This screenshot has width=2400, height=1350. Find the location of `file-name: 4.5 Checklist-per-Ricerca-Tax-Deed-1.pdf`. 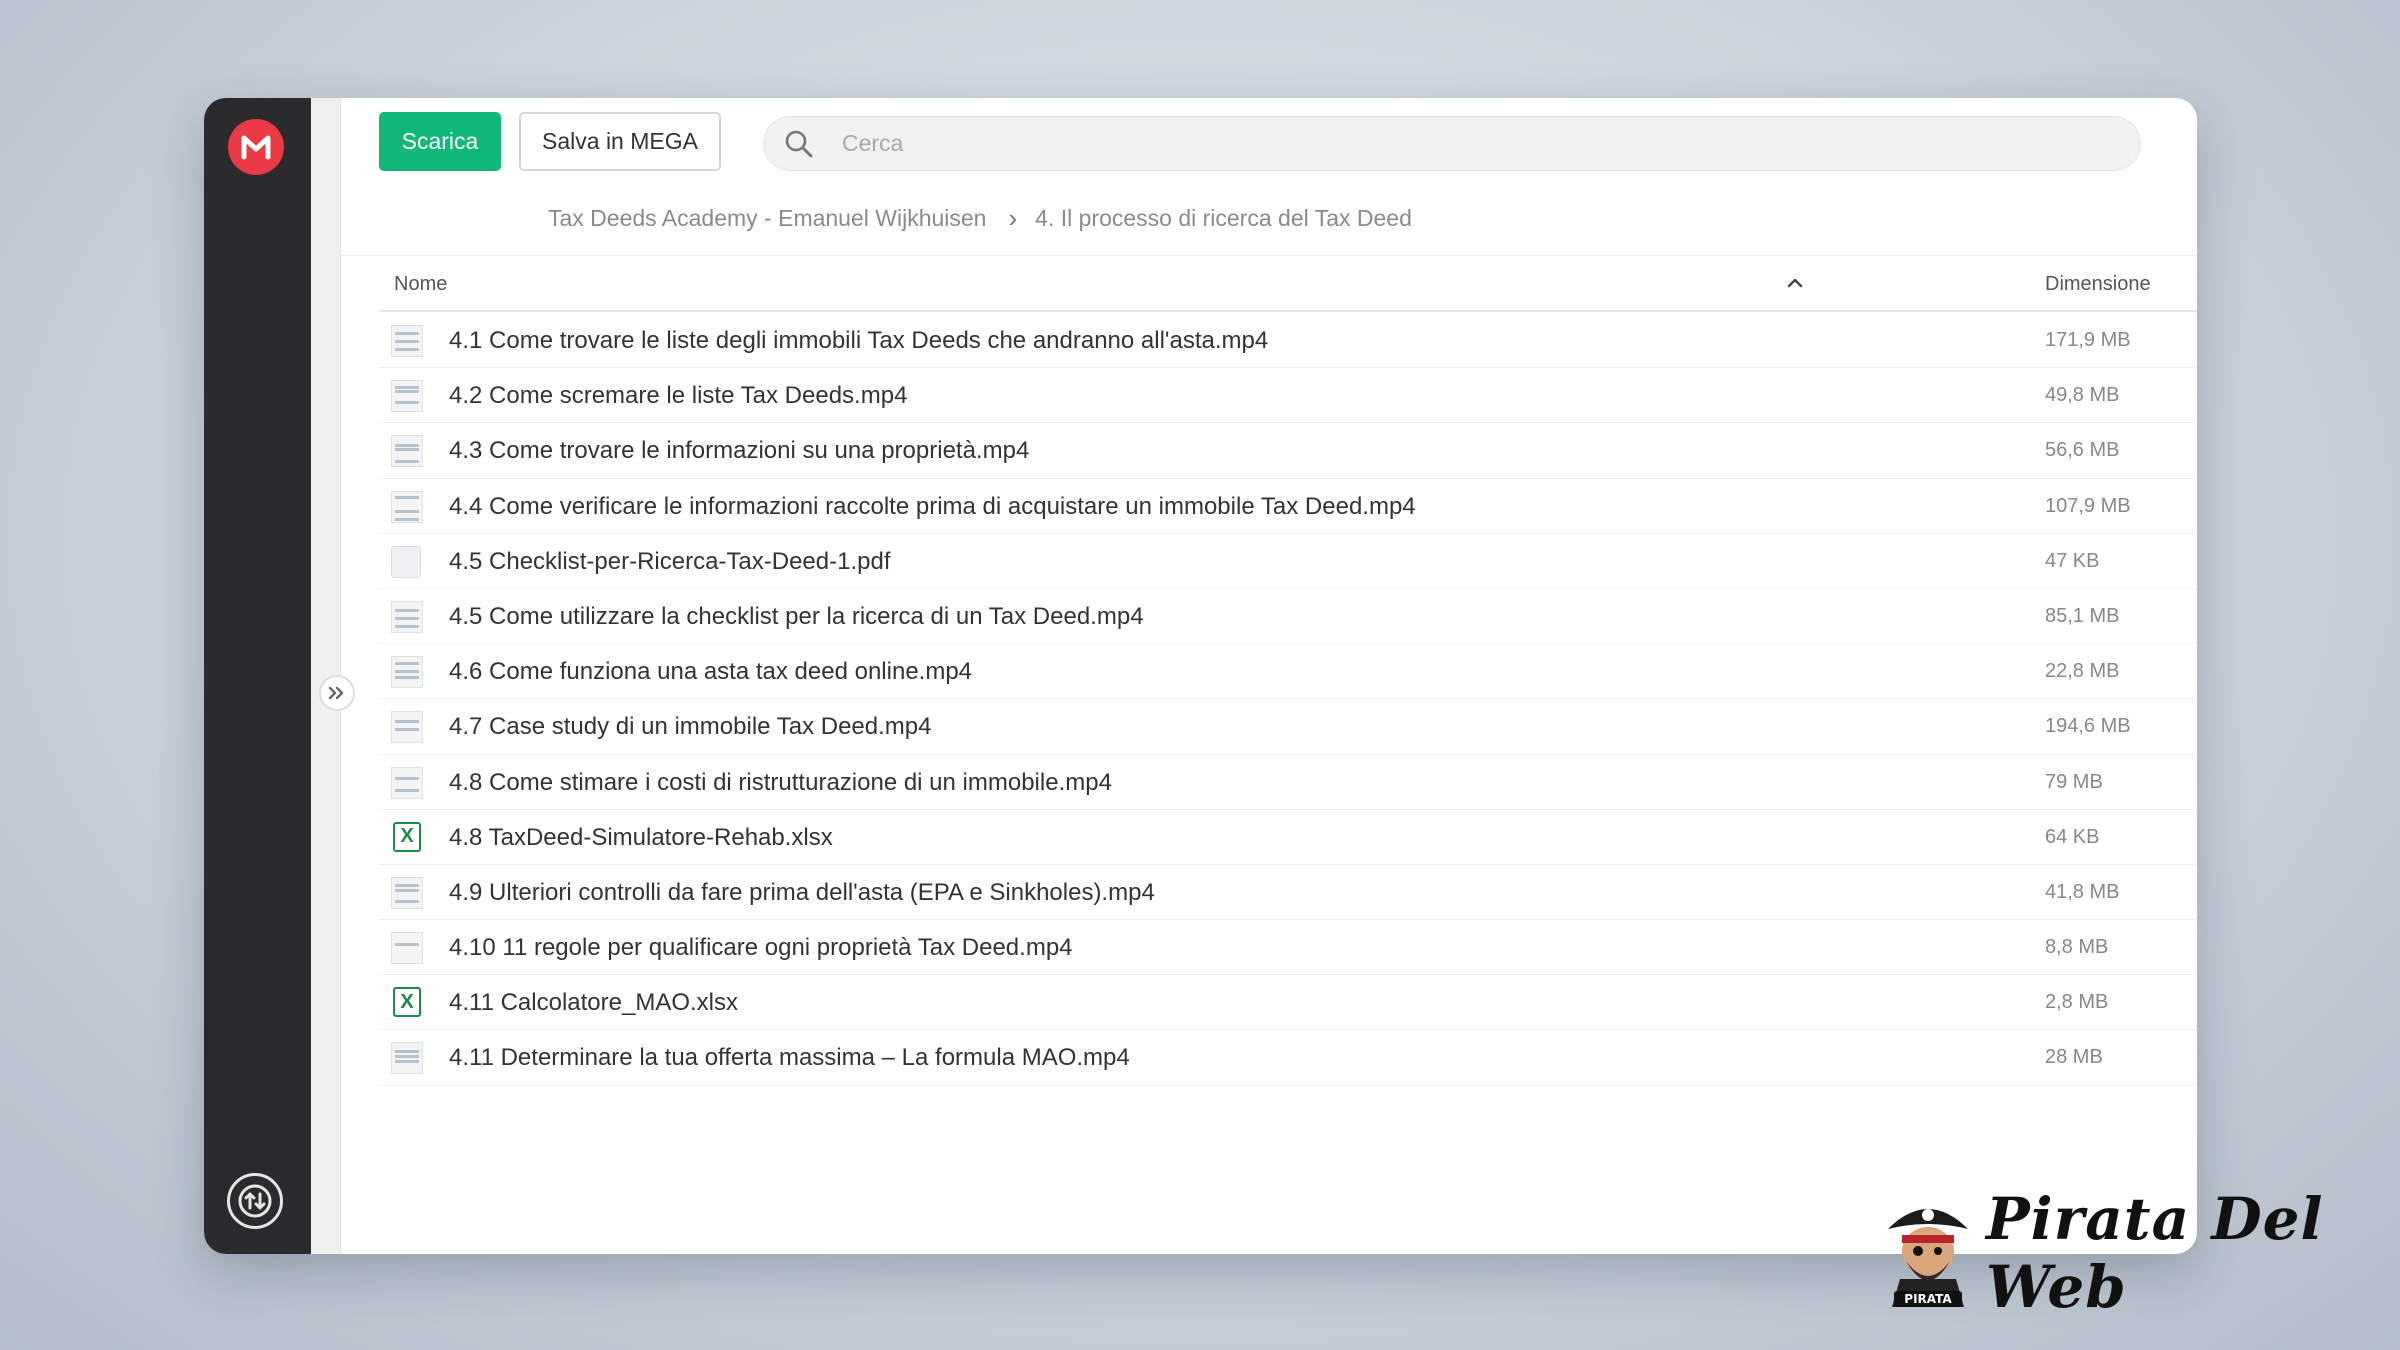

file-name: 4.5 Checklist-per-Ricerca-Tax-Deed-1.pdf is located at coordinates (670, 562).